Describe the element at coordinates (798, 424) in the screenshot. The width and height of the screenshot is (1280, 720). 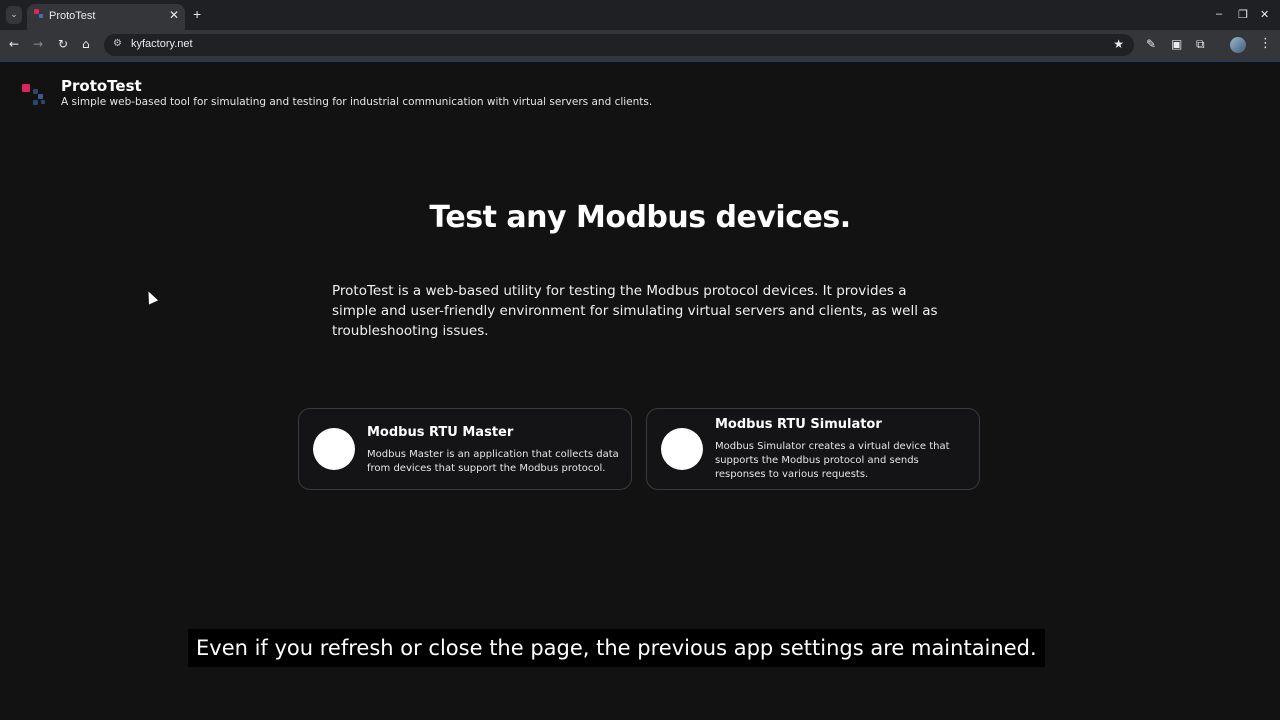
I see `card-title: Modbus RTU Simulator` at that location.